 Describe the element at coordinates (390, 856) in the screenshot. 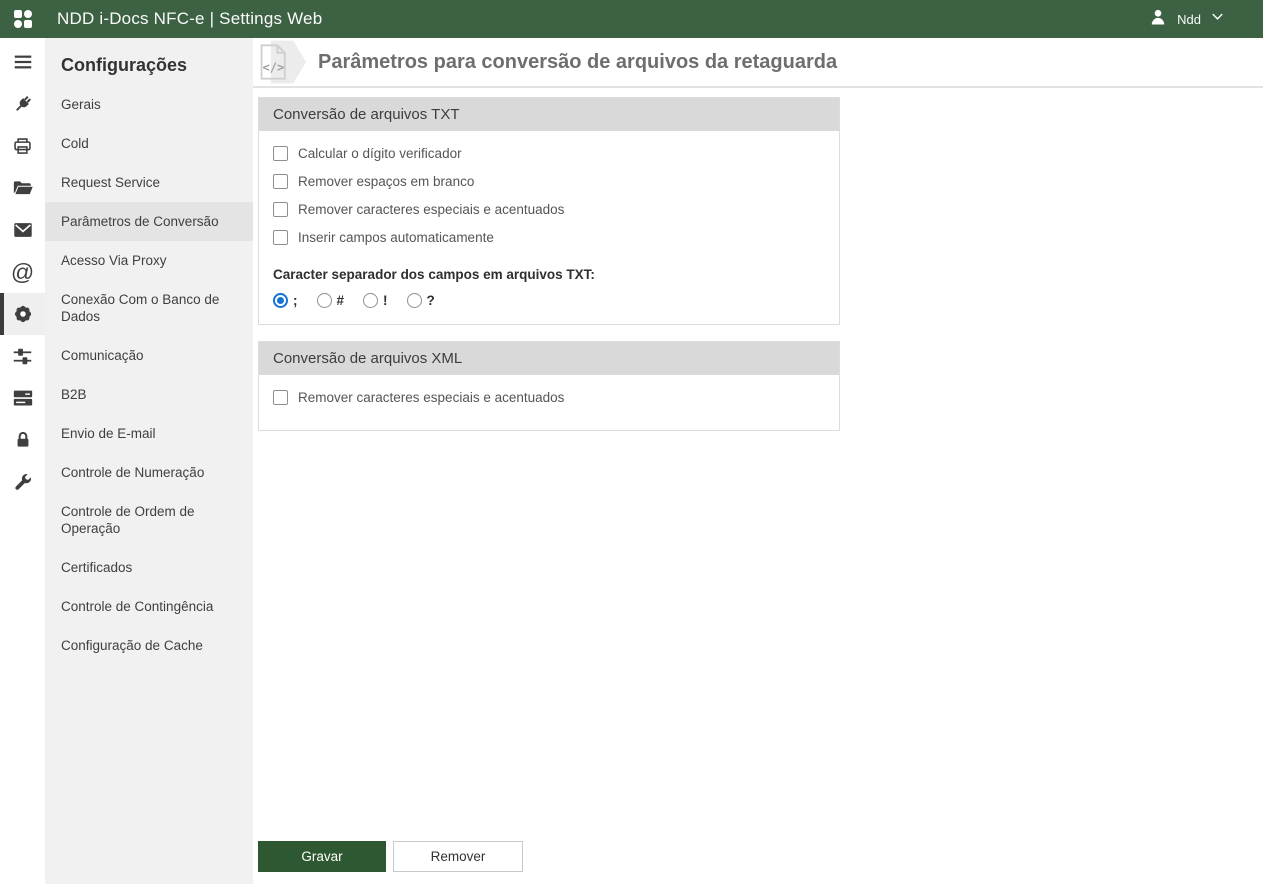

I see `action-buttons: Gravar Remover` at that location.